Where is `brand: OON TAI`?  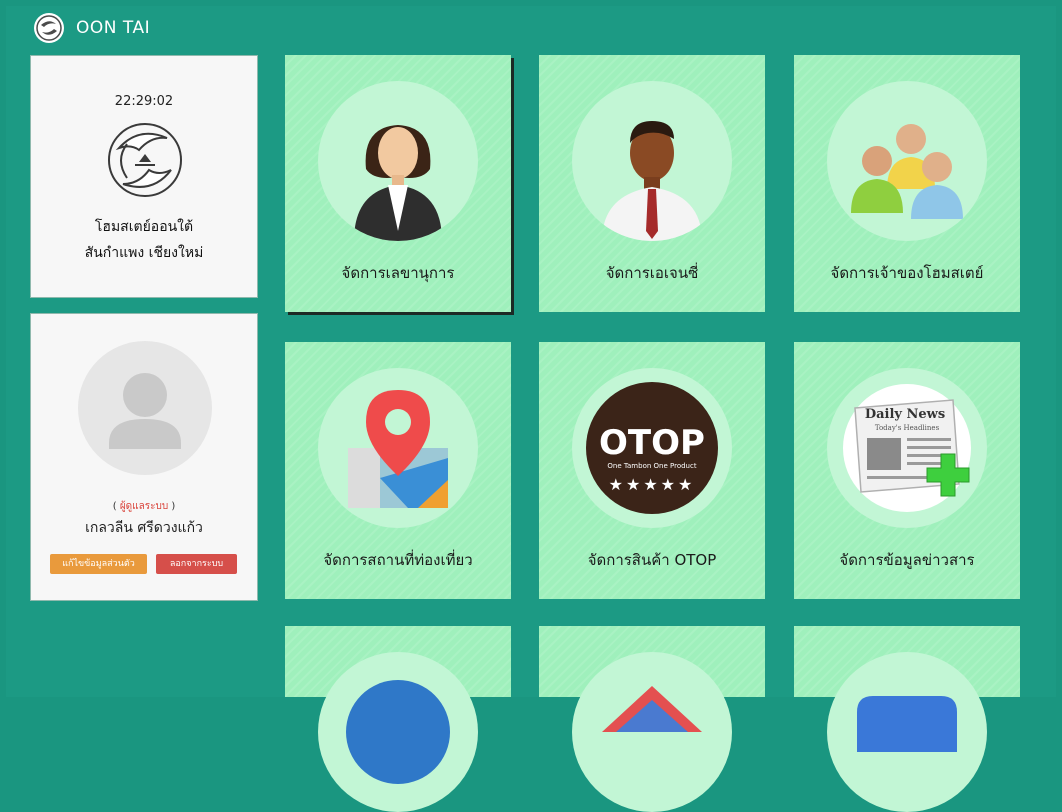
brand: OON TAI is located at coordinates (92, 28).